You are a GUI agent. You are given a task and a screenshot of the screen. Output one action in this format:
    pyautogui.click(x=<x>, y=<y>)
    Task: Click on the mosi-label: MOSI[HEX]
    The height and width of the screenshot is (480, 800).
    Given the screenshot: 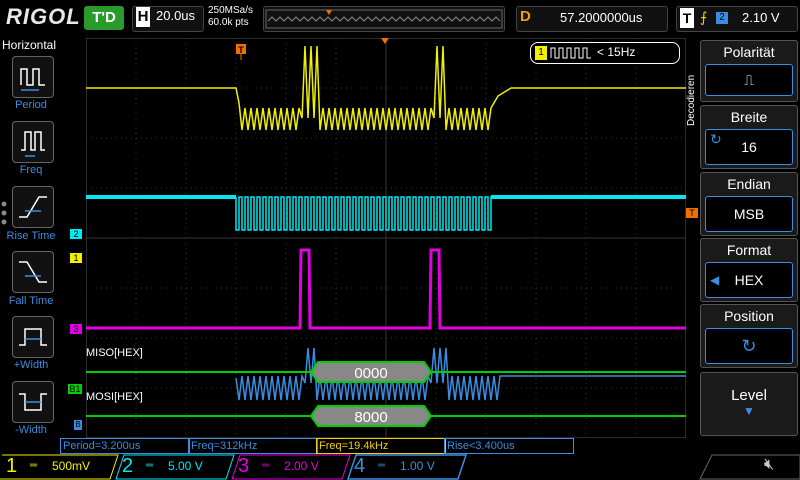 What is the action you would take?
    pyautogui.click(x=114, y=397)
    